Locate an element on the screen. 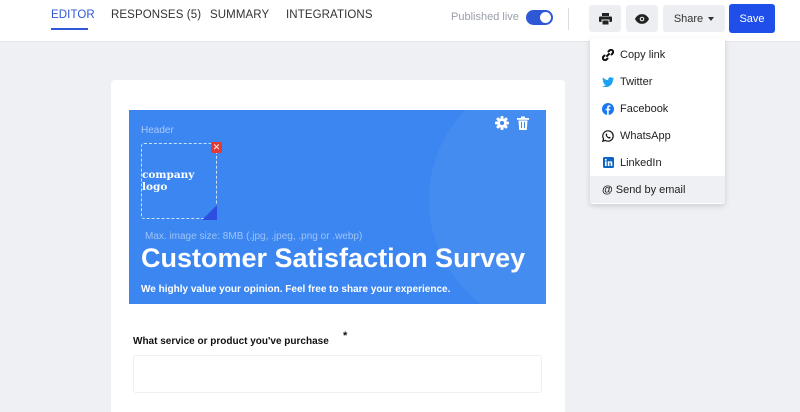 The image size is (800, 412). link-icon is located at coordinates (608, 54).